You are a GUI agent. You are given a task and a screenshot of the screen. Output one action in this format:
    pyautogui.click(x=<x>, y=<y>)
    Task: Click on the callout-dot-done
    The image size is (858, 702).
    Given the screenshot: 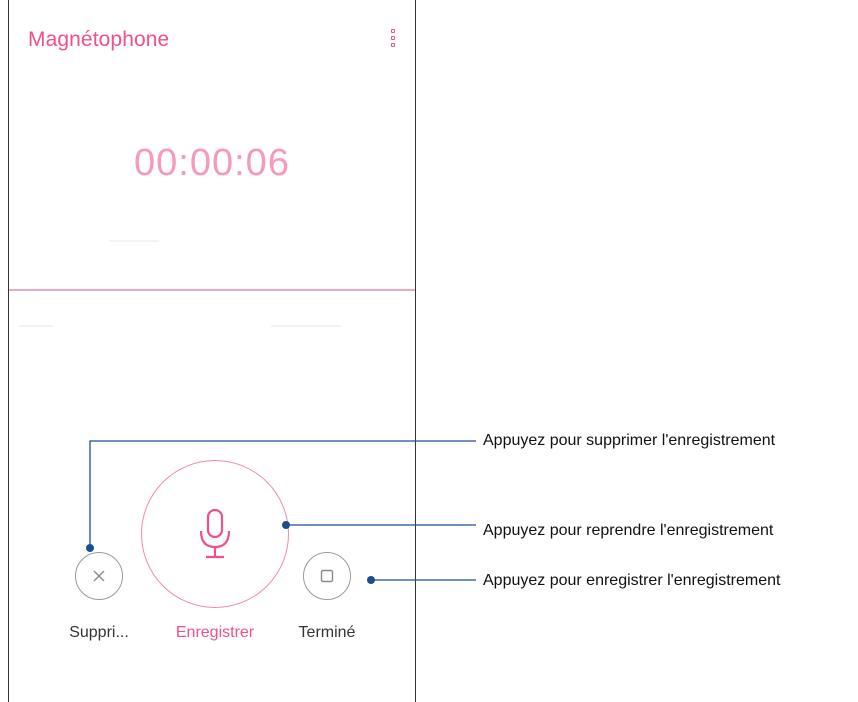 What is the action you would take?
    pyautogui.click(x=371, y=580)
    